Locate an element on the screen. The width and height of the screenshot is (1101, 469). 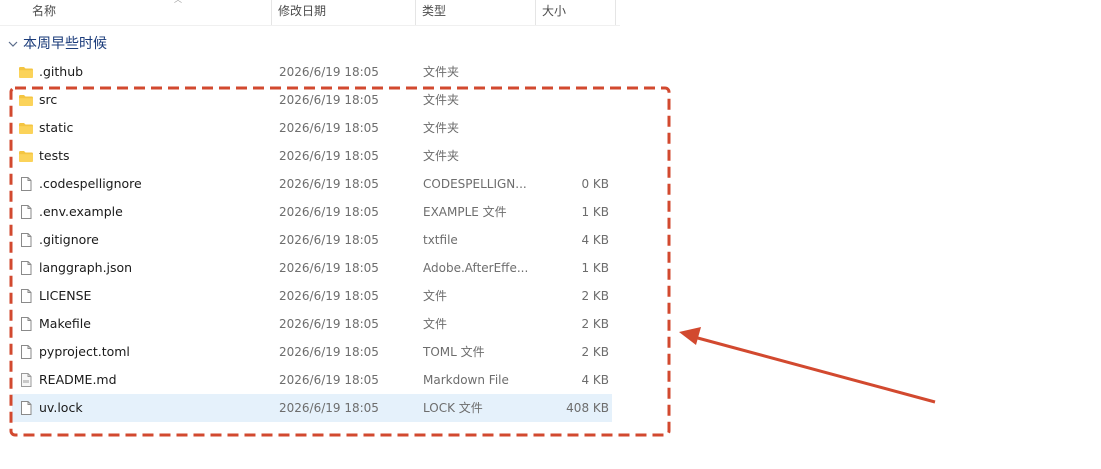
annotation-arrow-head is located at coordinates (690, 336).